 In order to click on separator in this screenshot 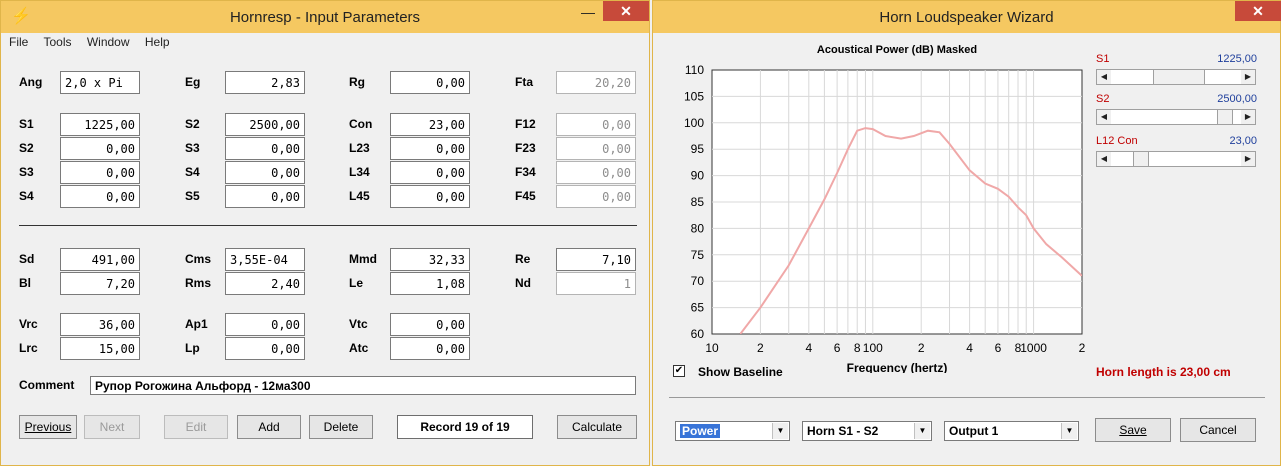, I will do `click(328, 225)`.